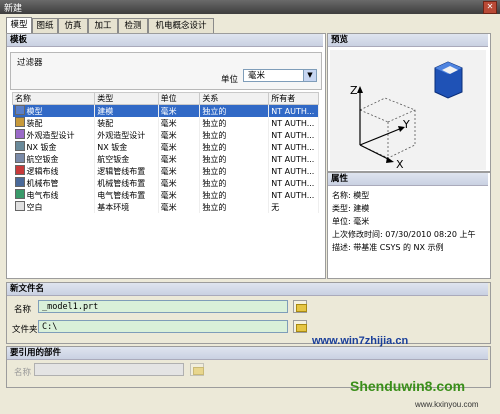 The width and height of the screenshot is (500, 414). I want to click on row-type-cell: NX 钣金, so click(126, 147).